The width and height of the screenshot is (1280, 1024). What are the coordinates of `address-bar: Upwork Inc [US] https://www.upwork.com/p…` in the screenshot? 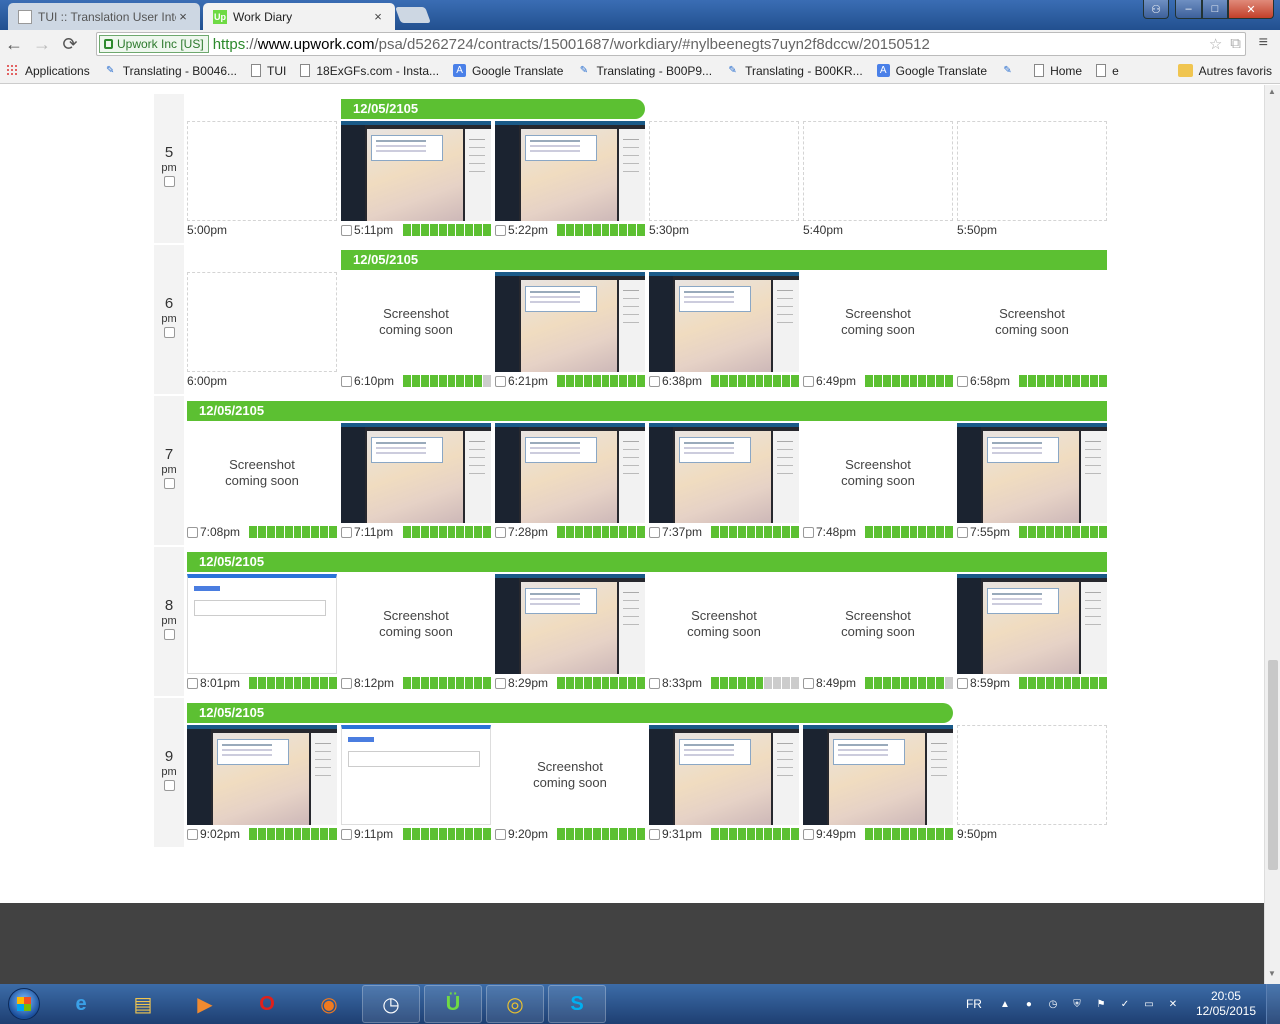 It's located at (671, 44).